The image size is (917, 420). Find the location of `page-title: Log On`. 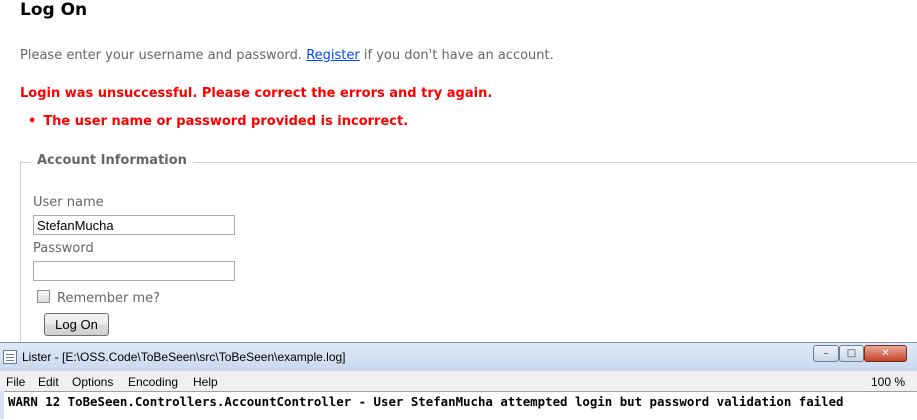

page-title: Log On is located at coordinates (54, 10).